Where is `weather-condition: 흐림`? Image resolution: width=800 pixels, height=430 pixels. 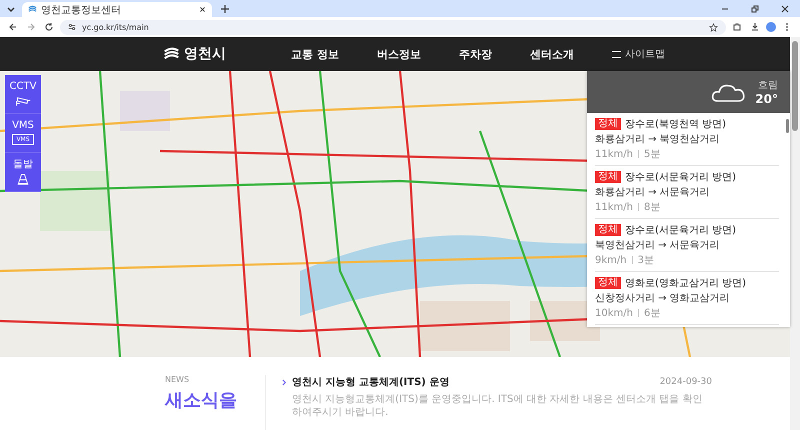
weather-condition: 흐림 is located at coordinates (768, 85).